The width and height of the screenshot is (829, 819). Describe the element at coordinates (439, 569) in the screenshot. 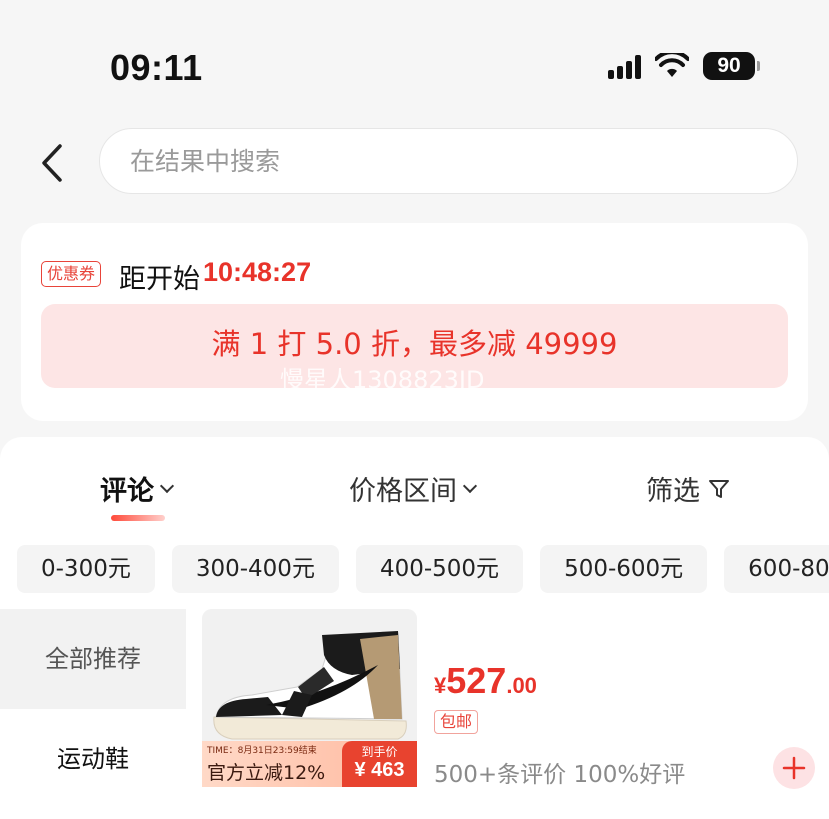

I see `price-chip: 400-500元` at that location.